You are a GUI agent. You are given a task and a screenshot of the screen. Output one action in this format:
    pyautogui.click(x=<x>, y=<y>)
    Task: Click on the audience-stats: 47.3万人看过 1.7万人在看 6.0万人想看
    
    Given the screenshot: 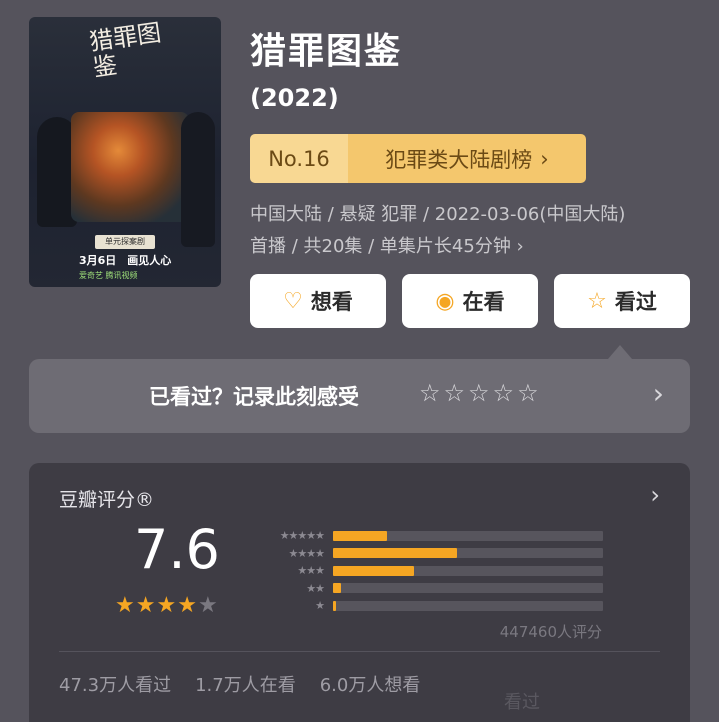 What is the action you would take?
    pyautogui.click(x=239, y=684)
    